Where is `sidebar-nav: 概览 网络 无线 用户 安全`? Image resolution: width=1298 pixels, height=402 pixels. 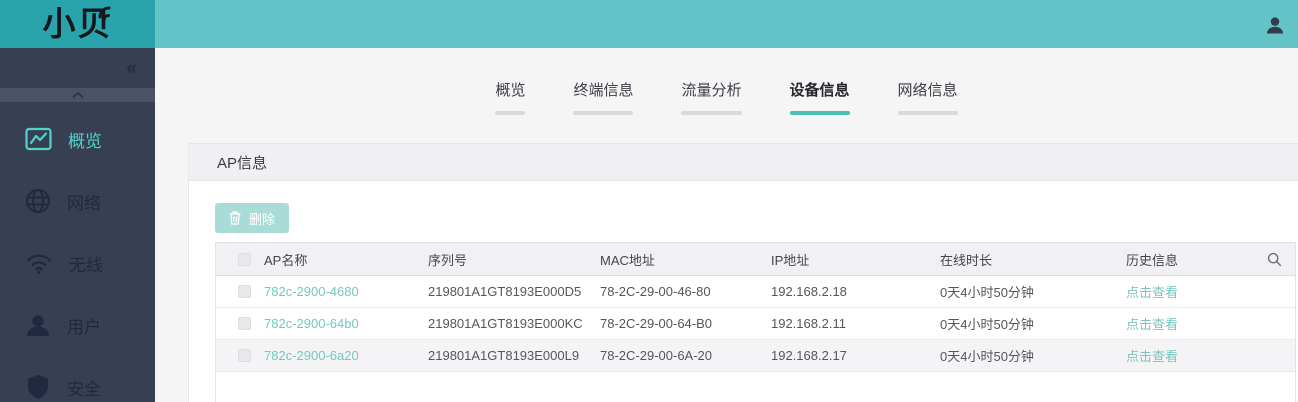
sidebar-nav: 概览 网络 无线 用户 安全 is located at coordinates (77, 252).